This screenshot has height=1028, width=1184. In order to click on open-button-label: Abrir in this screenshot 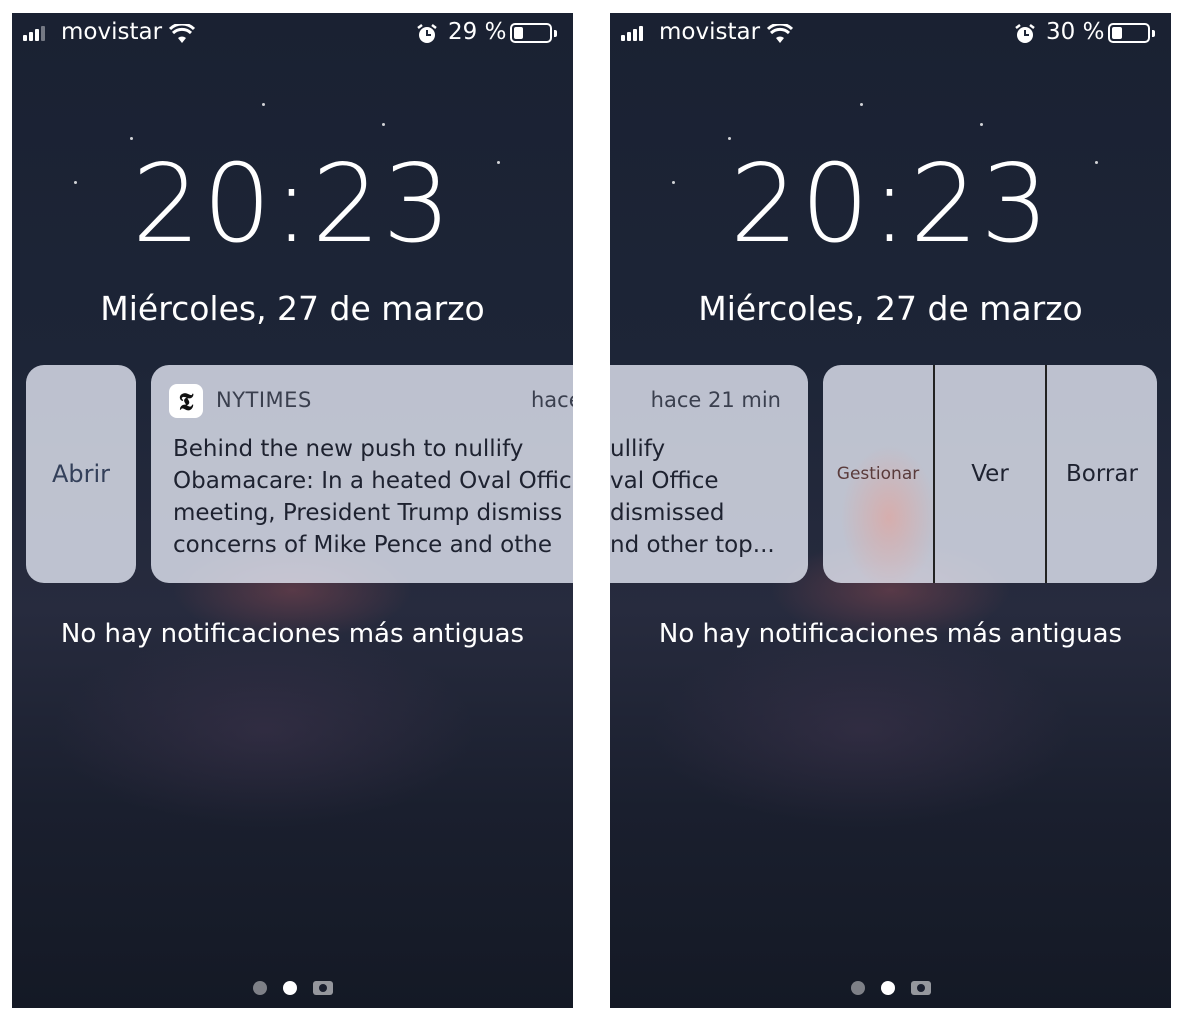, I will do `click(81, 474)`.